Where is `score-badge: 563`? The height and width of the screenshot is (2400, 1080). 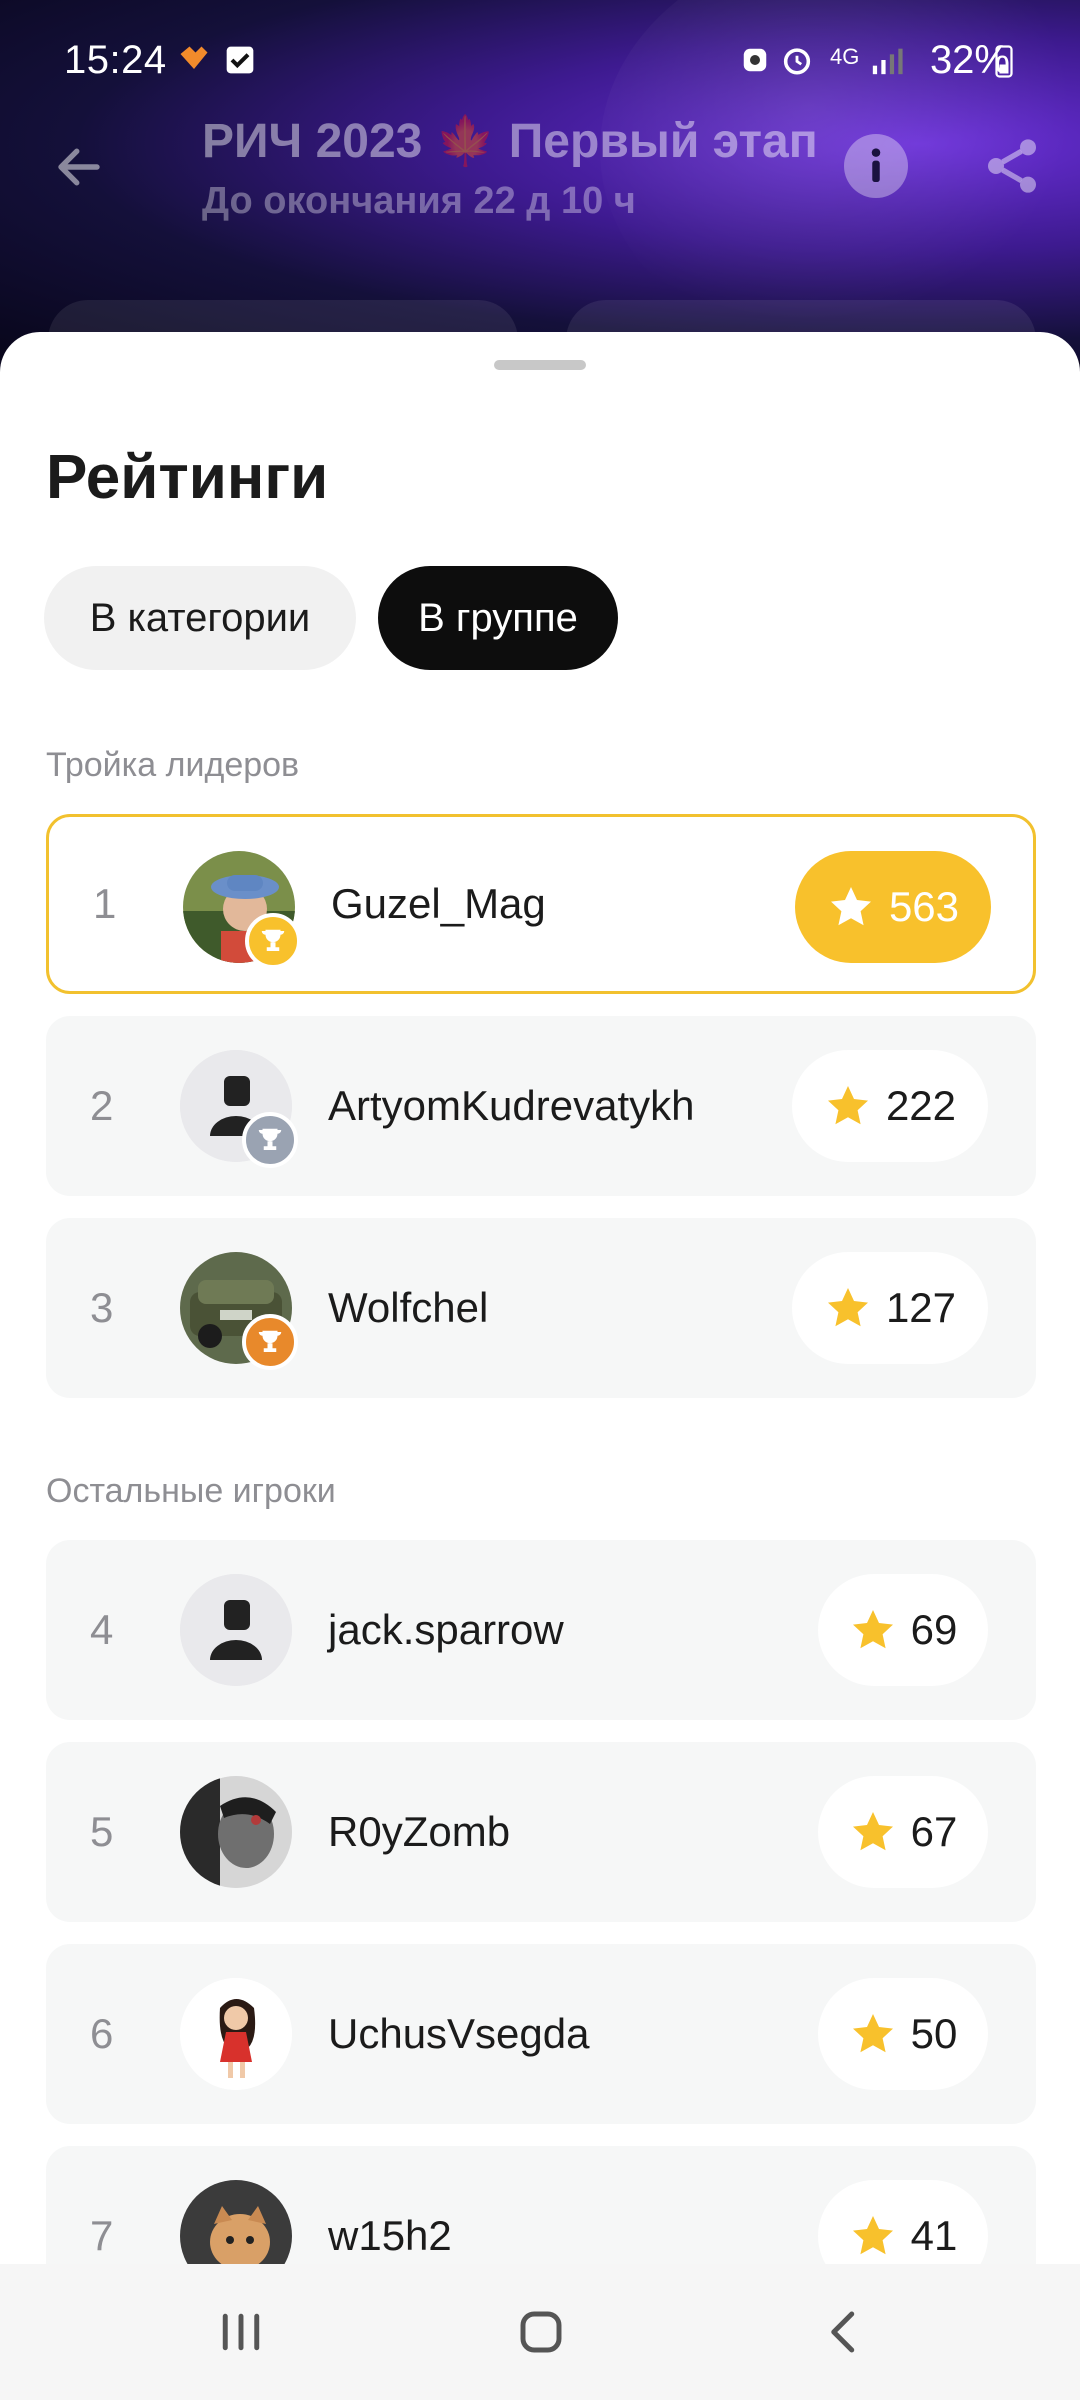
score-badge: 563 is located at coordinates (893, 907).